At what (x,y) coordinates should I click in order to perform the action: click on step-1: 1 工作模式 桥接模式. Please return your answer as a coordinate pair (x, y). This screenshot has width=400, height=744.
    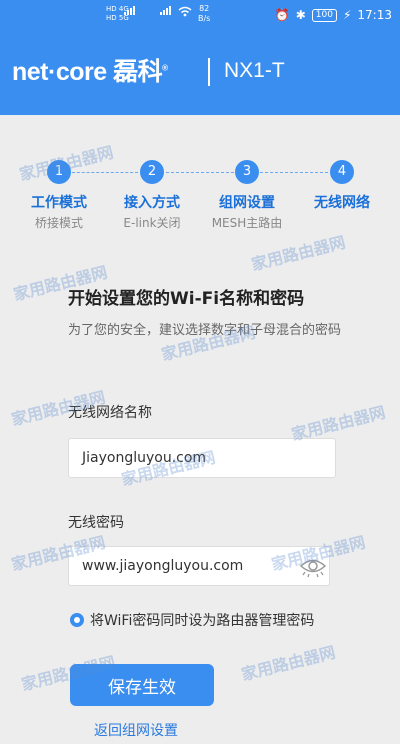
    Looking at the image, I should click on (59, 195).